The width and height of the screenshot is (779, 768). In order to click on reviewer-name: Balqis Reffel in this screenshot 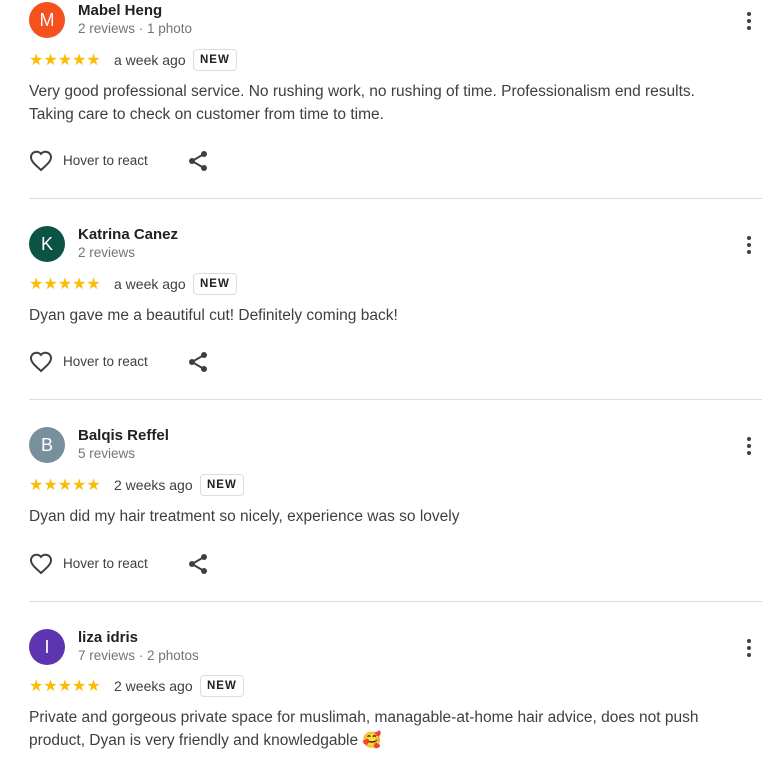, I will do `click(123, 435)`.